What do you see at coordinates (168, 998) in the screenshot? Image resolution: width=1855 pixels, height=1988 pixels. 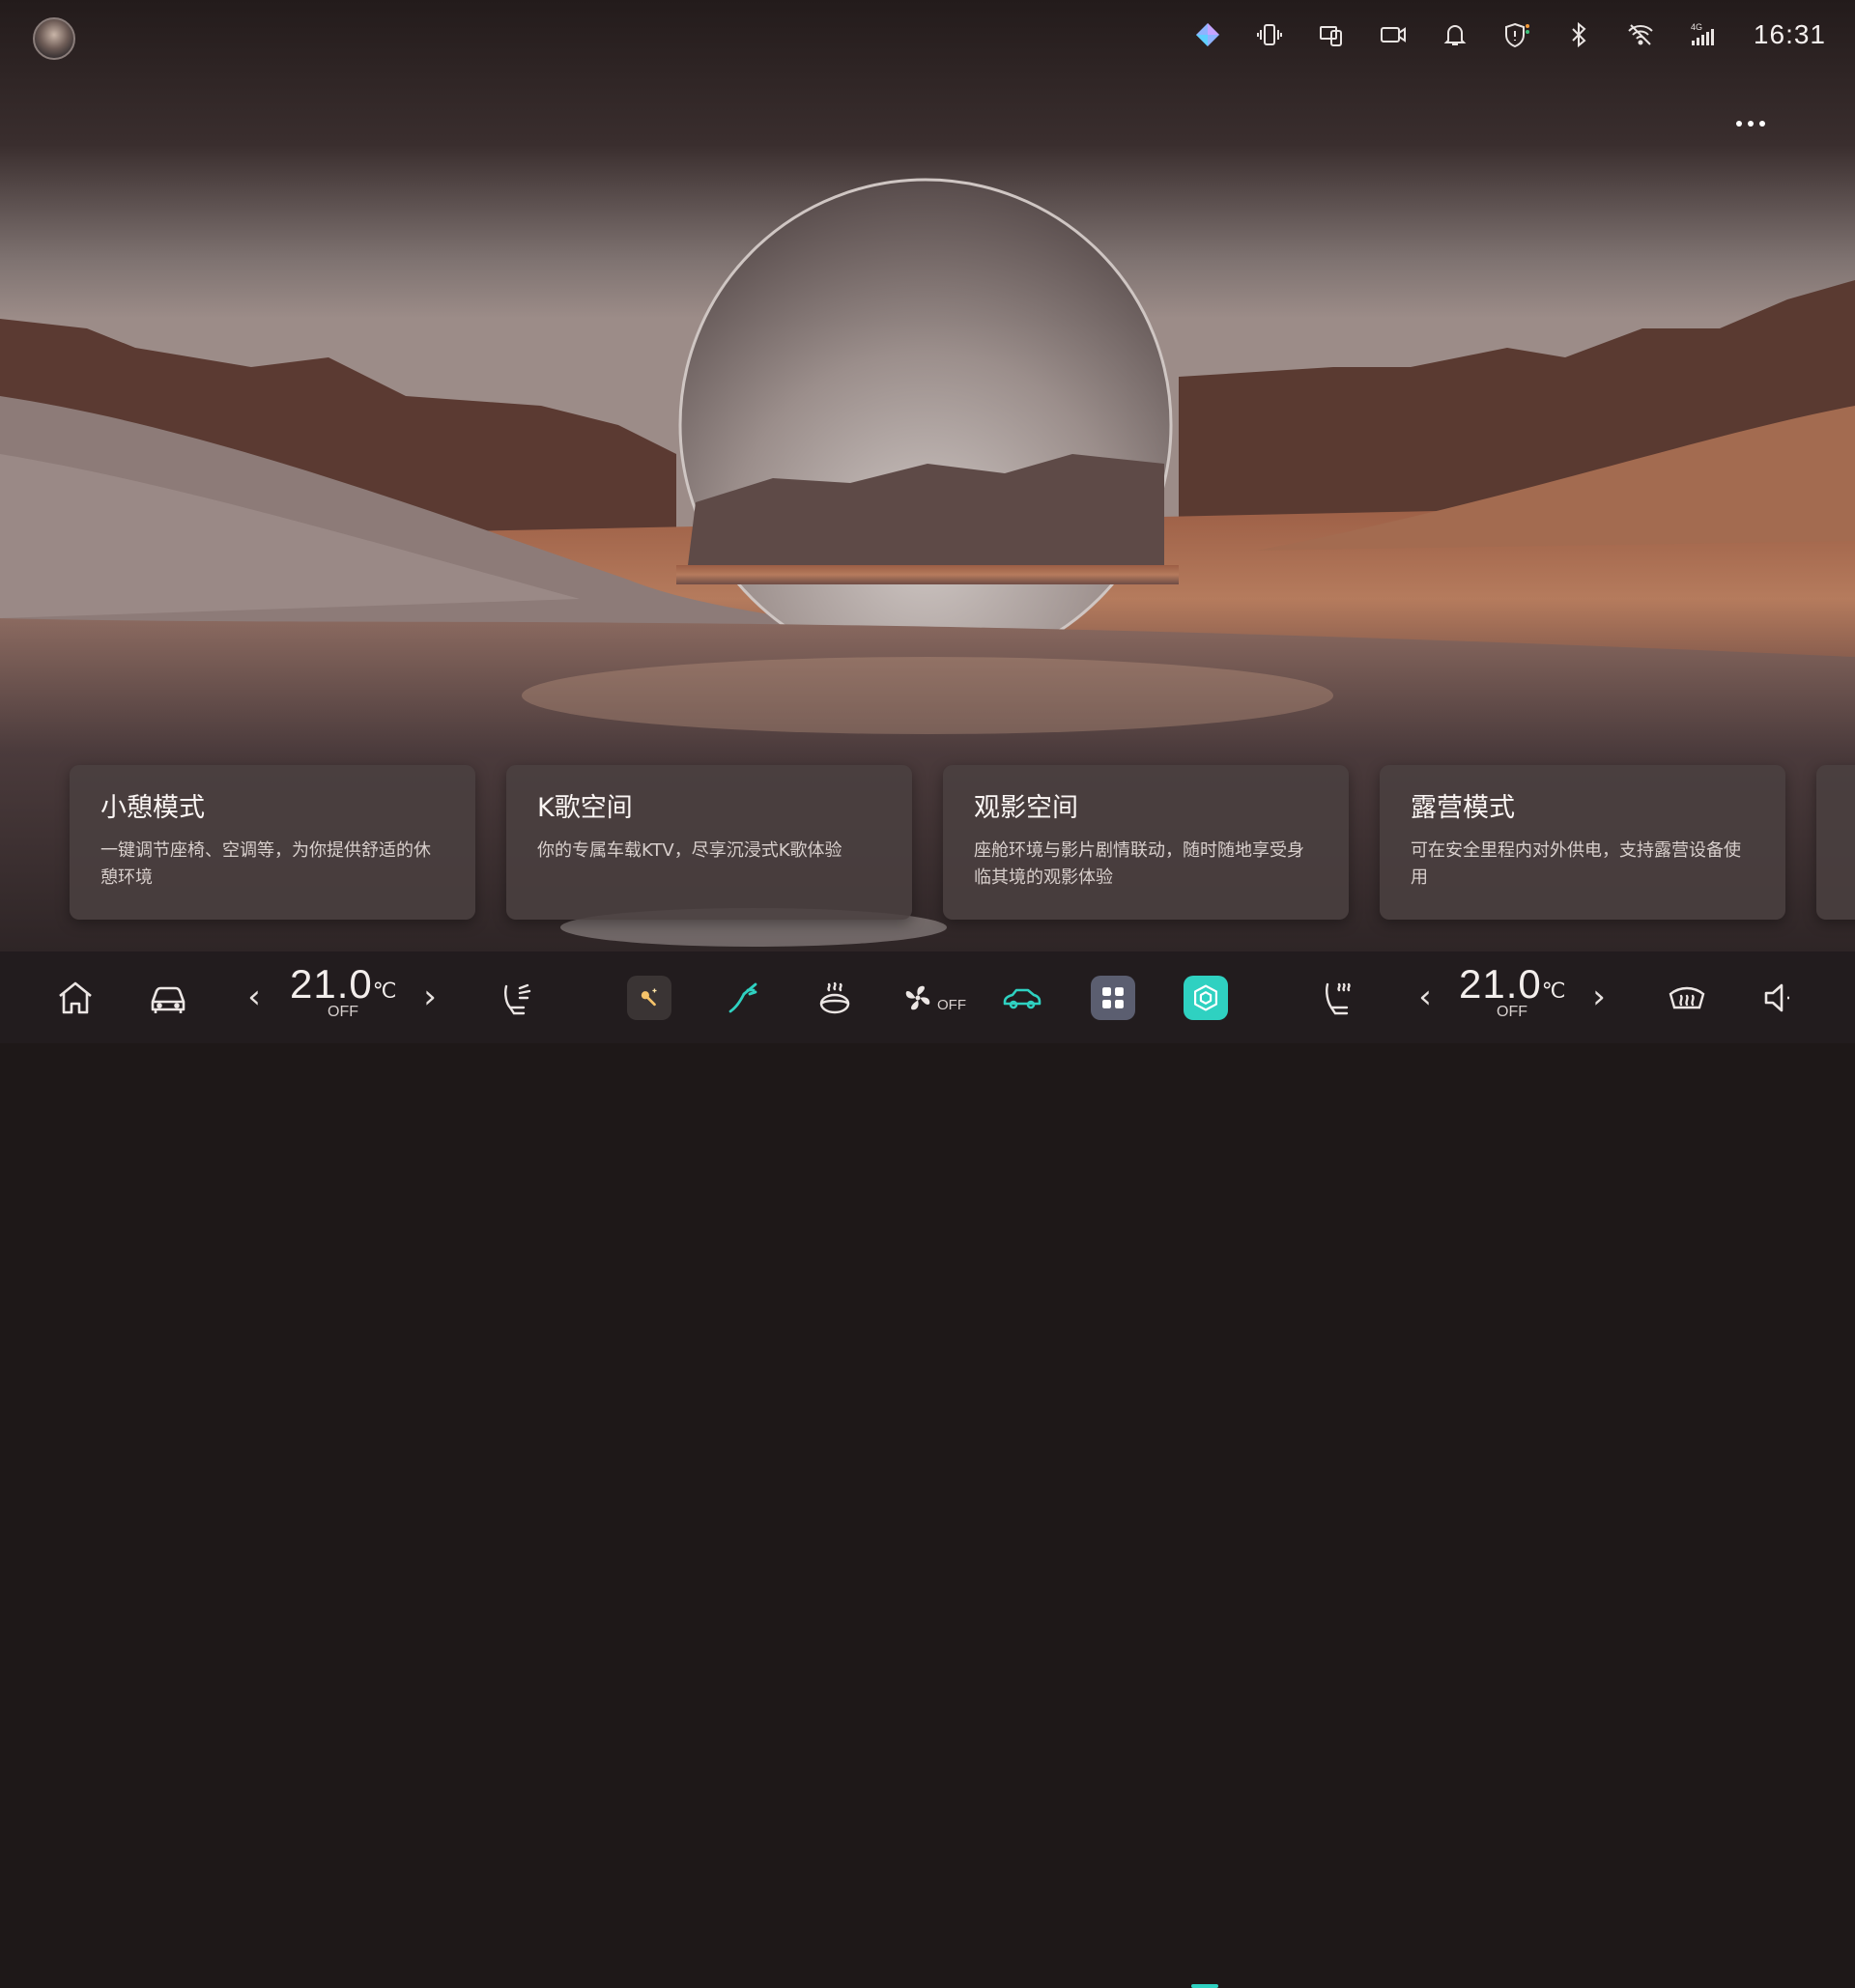 I see `car-icon` at bounding box center [168, 998].